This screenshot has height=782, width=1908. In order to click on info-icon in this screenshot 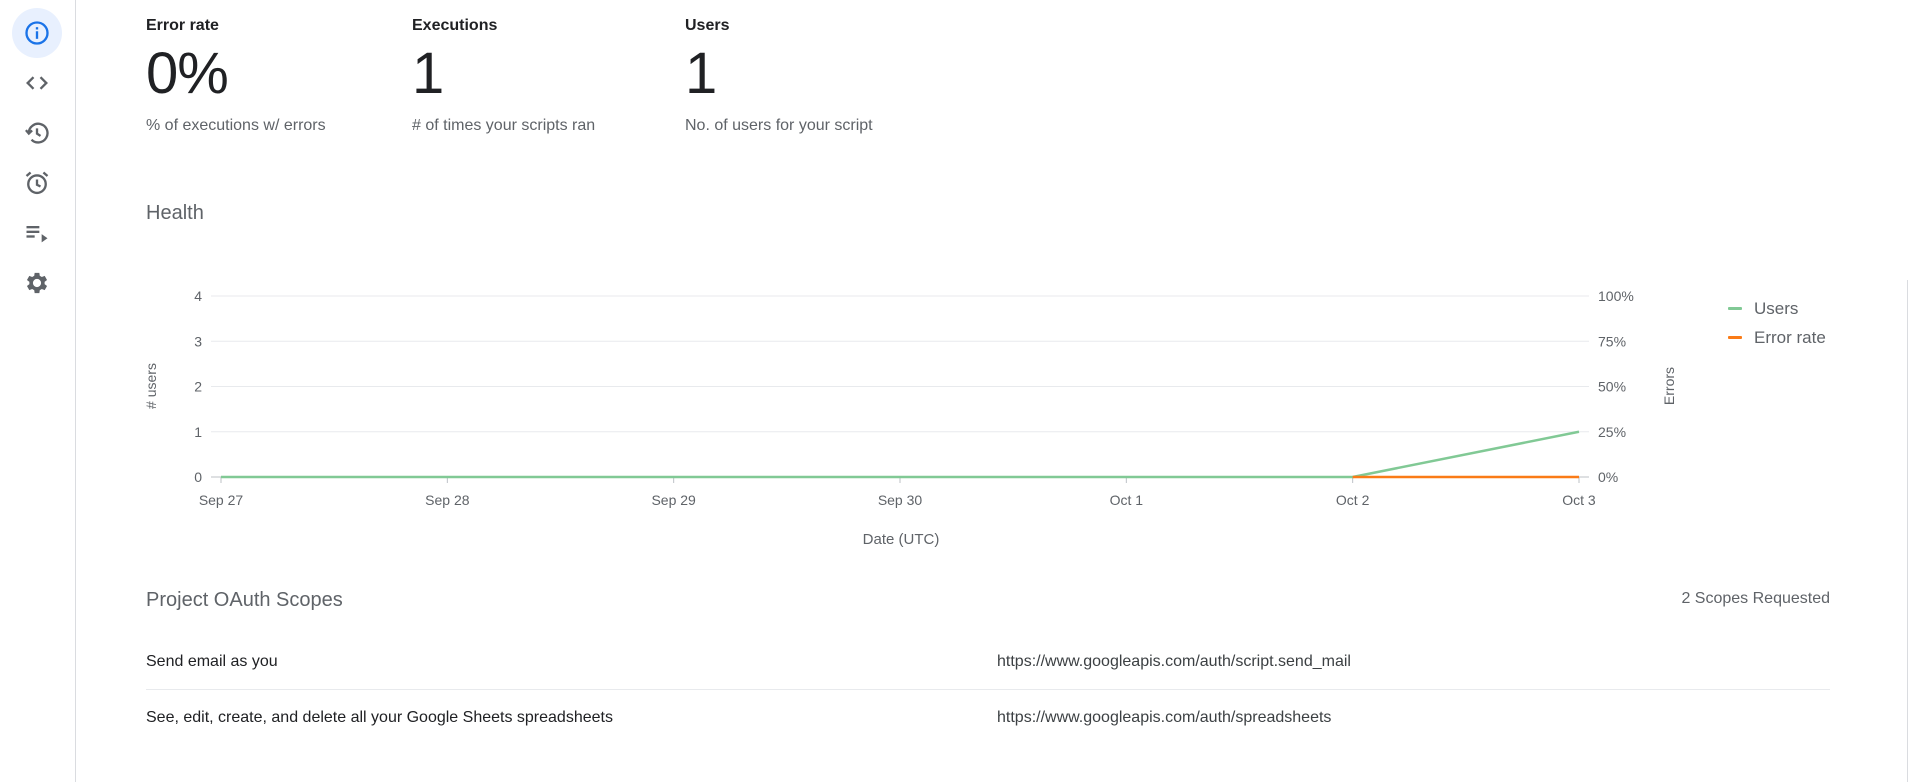, I will do `click(37, 33)`.